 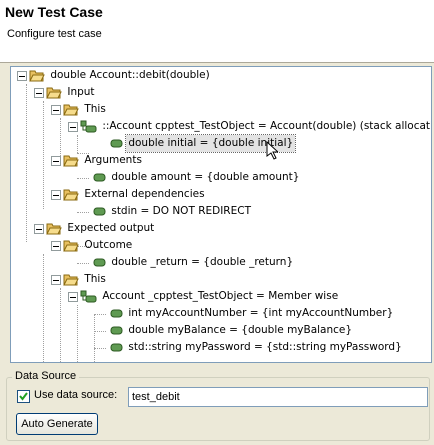 I want to click on tree-node-label: stdin = DO NOT REDIRECT, so click(x=181, y=211).